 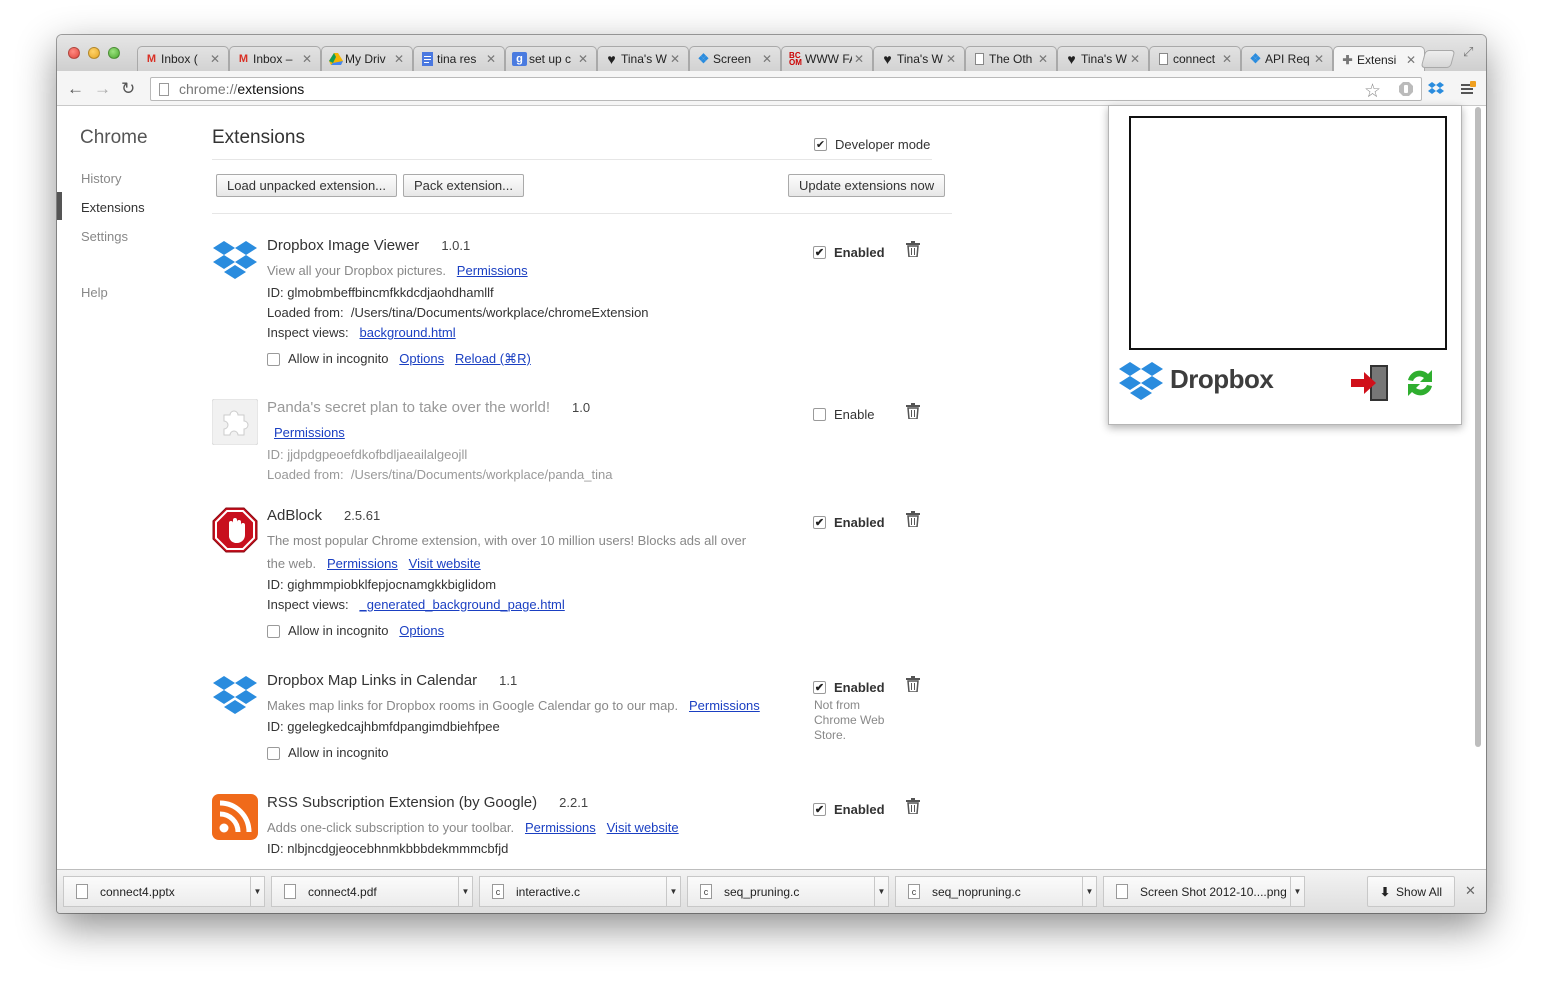 What do you see at coordinates (872, 144) in the screenshot?
I see `developer-mode-toggle: ✔ Developer mode` at bounding box center [872, 144].